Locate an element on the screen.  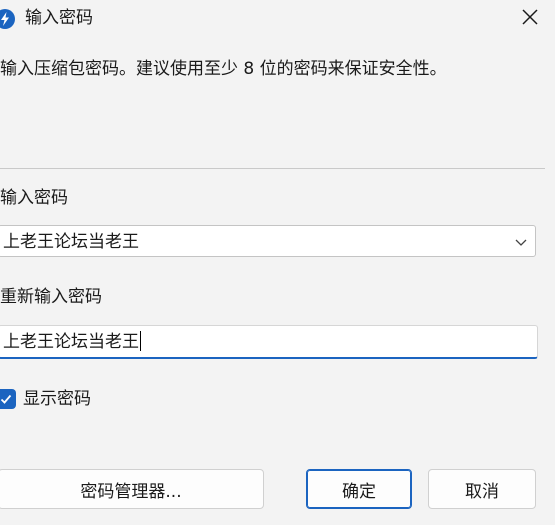
show-password-label: 显示密码 is located at coordinates (57, 399).